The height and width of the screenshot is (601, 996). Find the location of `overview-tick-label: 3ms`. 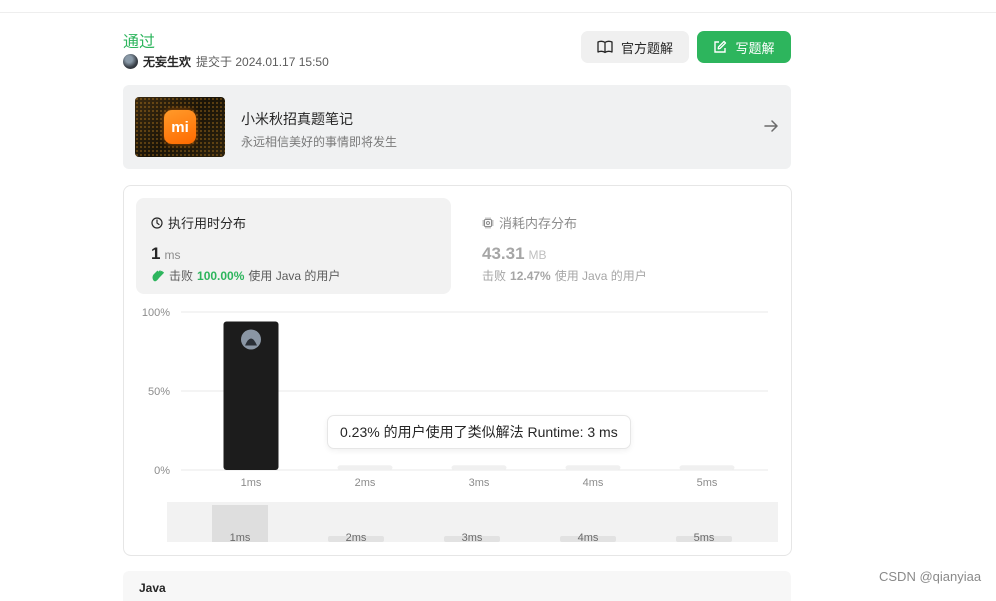

overview-tick-label: 3ms is located at coordinates (472, 537).